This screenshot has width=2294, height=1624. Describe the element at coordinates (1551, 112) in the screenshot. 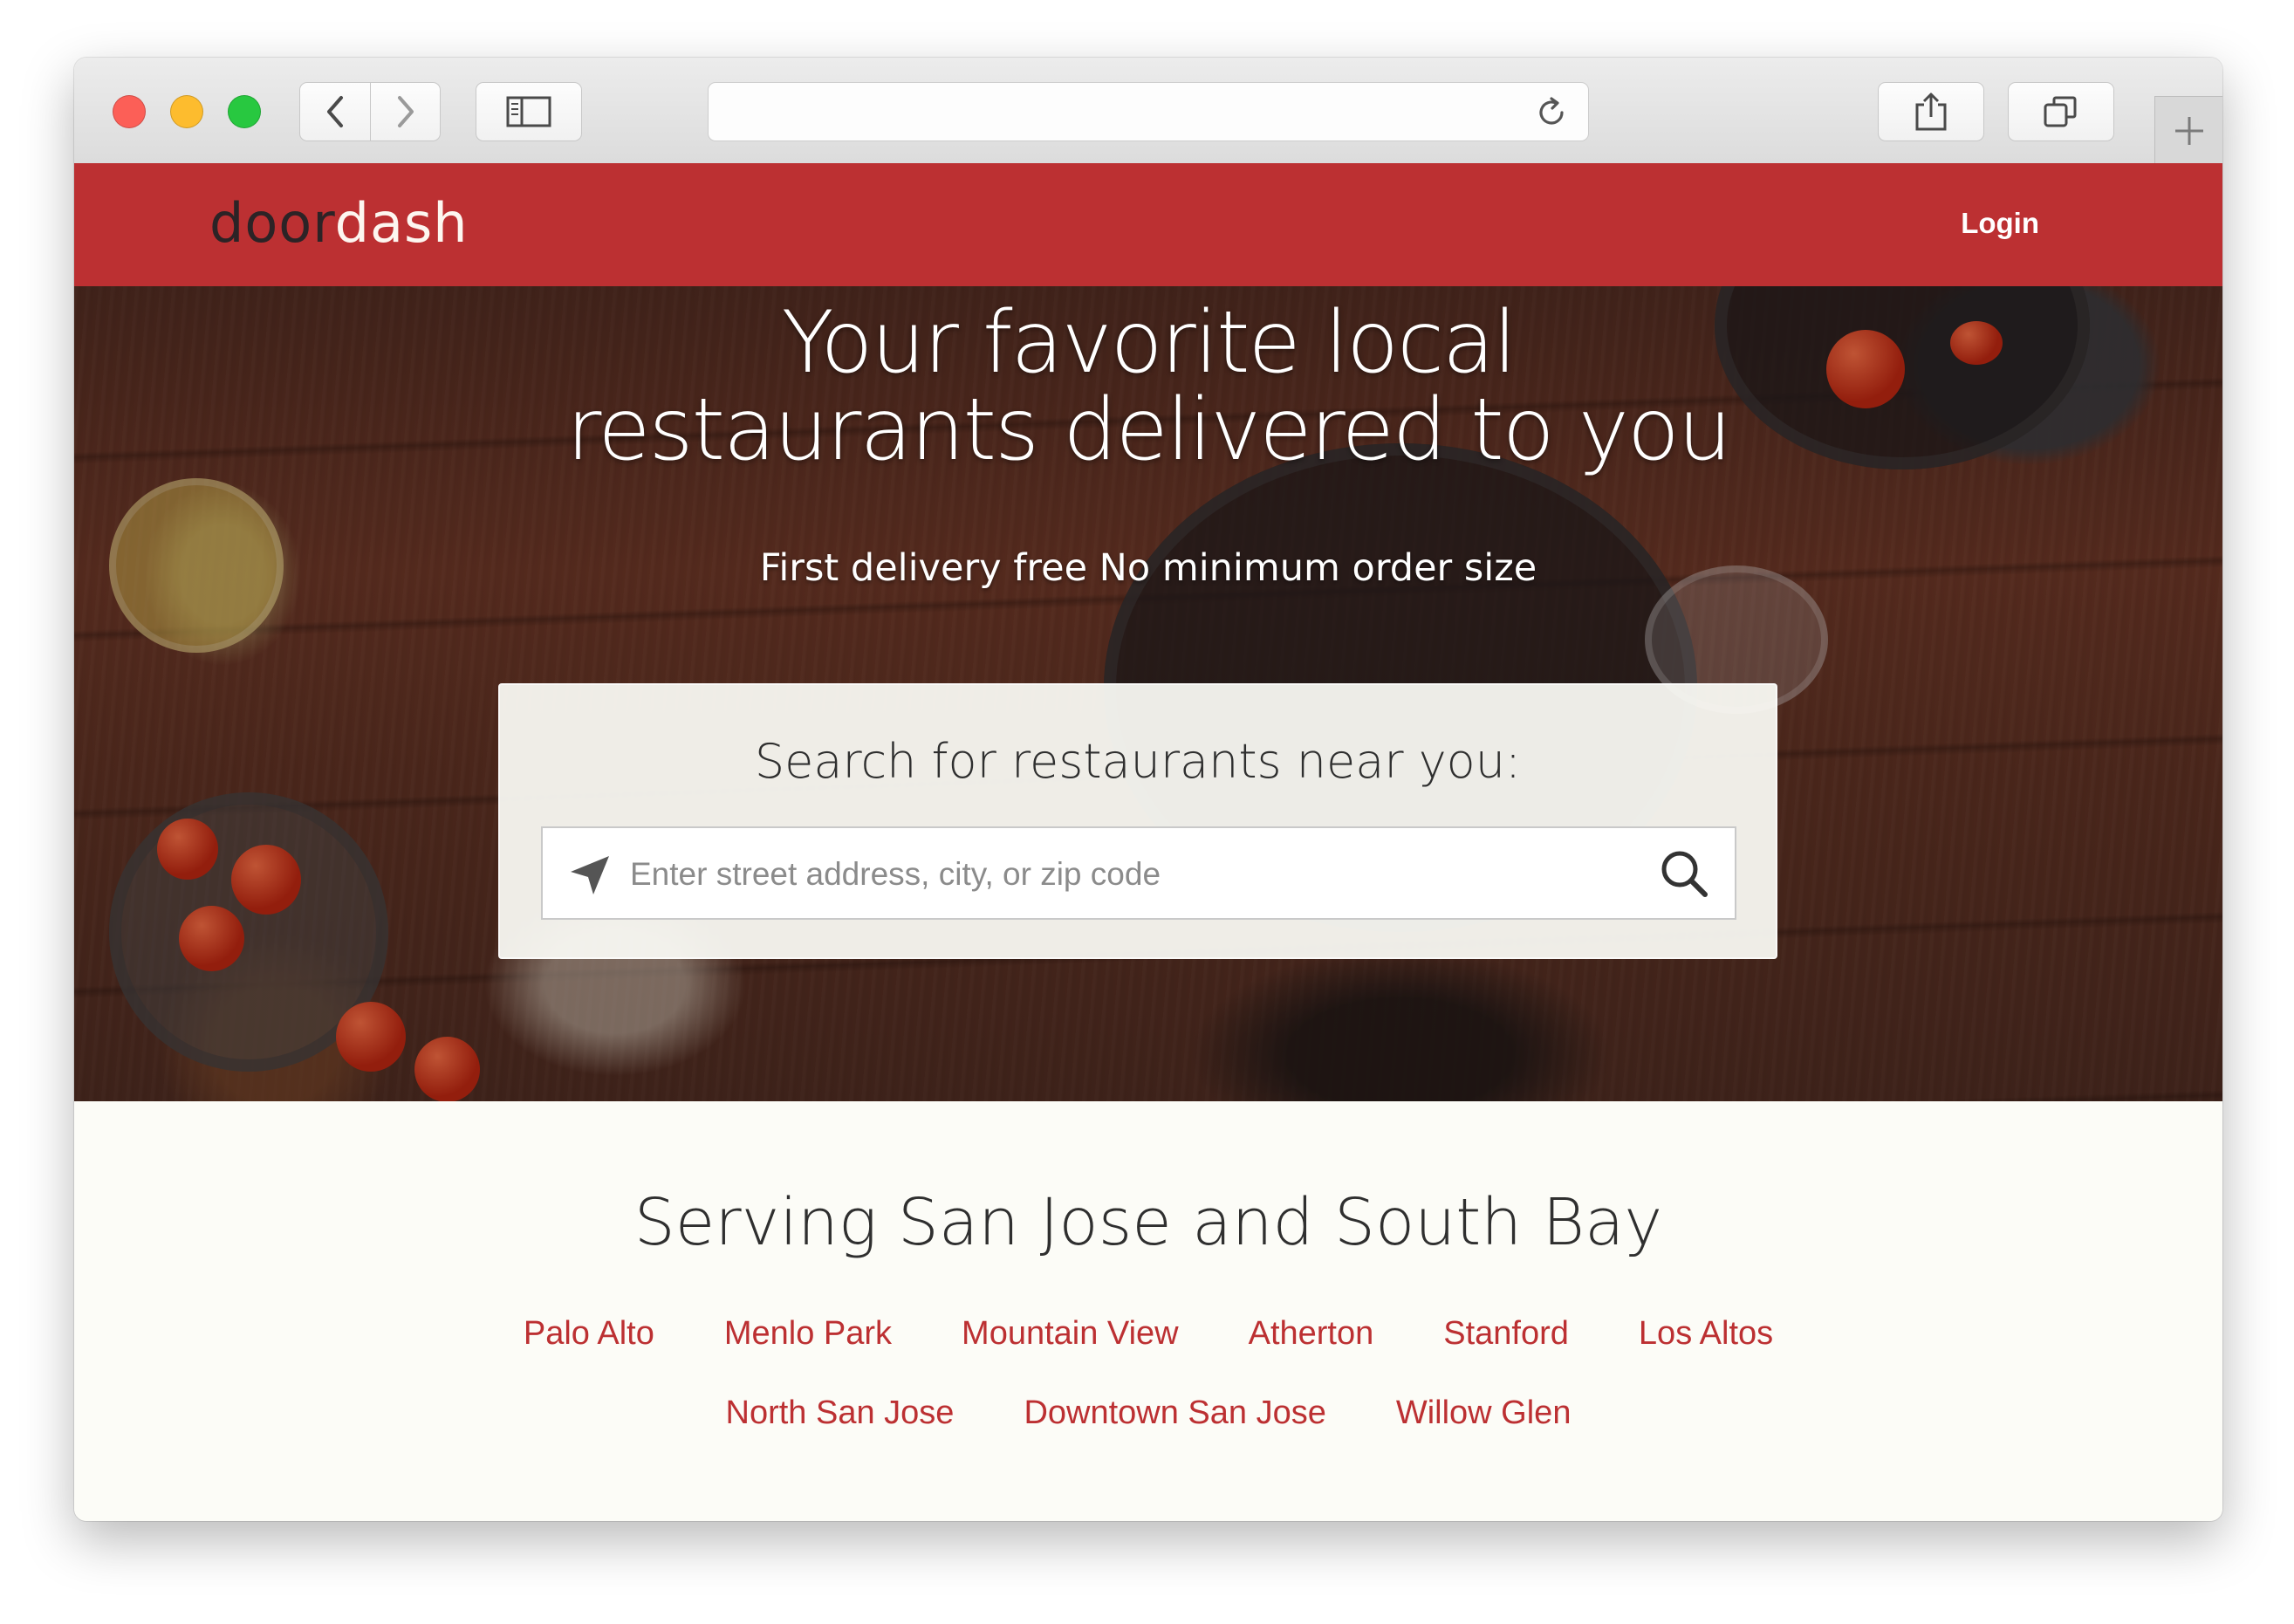

I see `reload-icon` at that location.